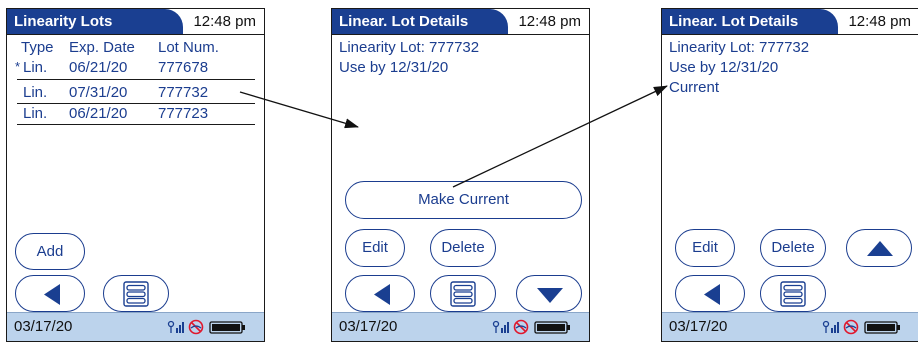 Image resolution: width=918 pixels, height=345 pixels. I want to click on column-header-type: Type, so click(37, 47).